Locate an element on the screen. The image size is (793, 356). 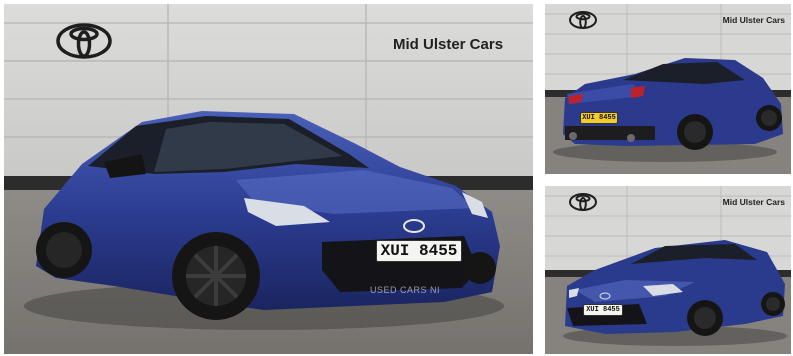
watermark: USED CARS NI is located at coordinates (405, 290).